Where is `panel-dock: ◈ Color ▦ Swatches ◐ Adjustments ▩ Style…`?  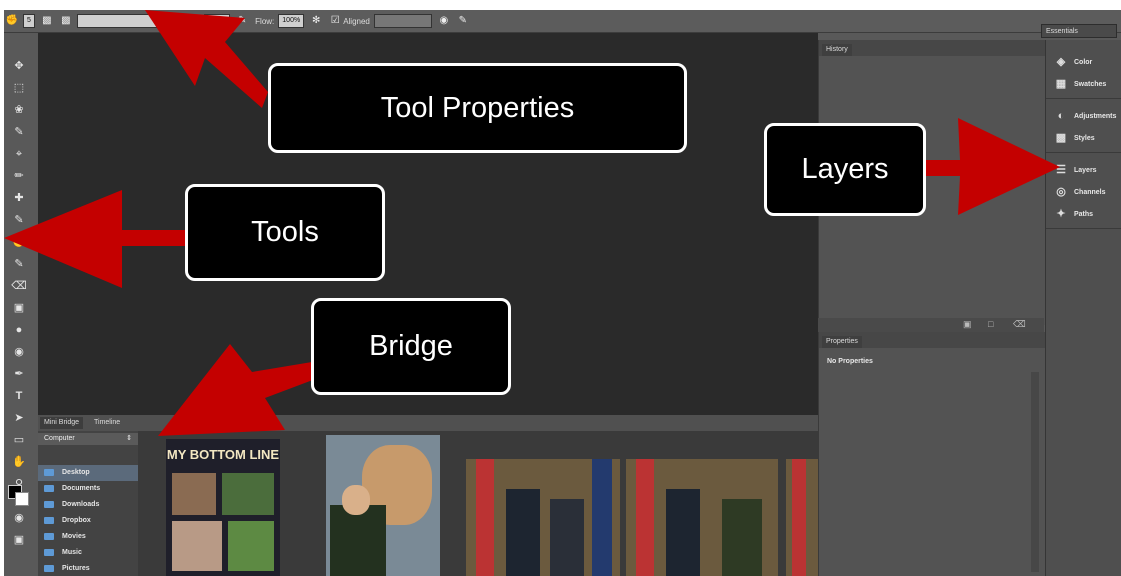
panel-dock: ◈ Color ▦ Swatches ◐ Adjustments ▩ Style… is located at coordinates (1083, 308).